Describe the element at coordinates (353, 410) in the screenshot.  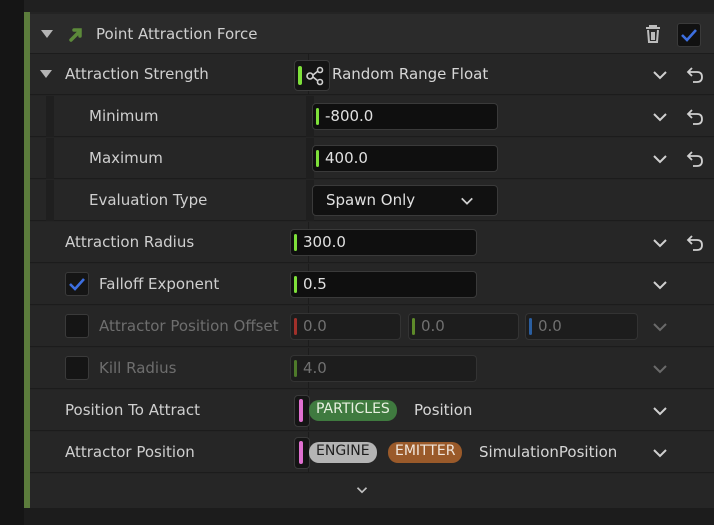
I see `particles-namespace-pill: PARTICLES` at that location.